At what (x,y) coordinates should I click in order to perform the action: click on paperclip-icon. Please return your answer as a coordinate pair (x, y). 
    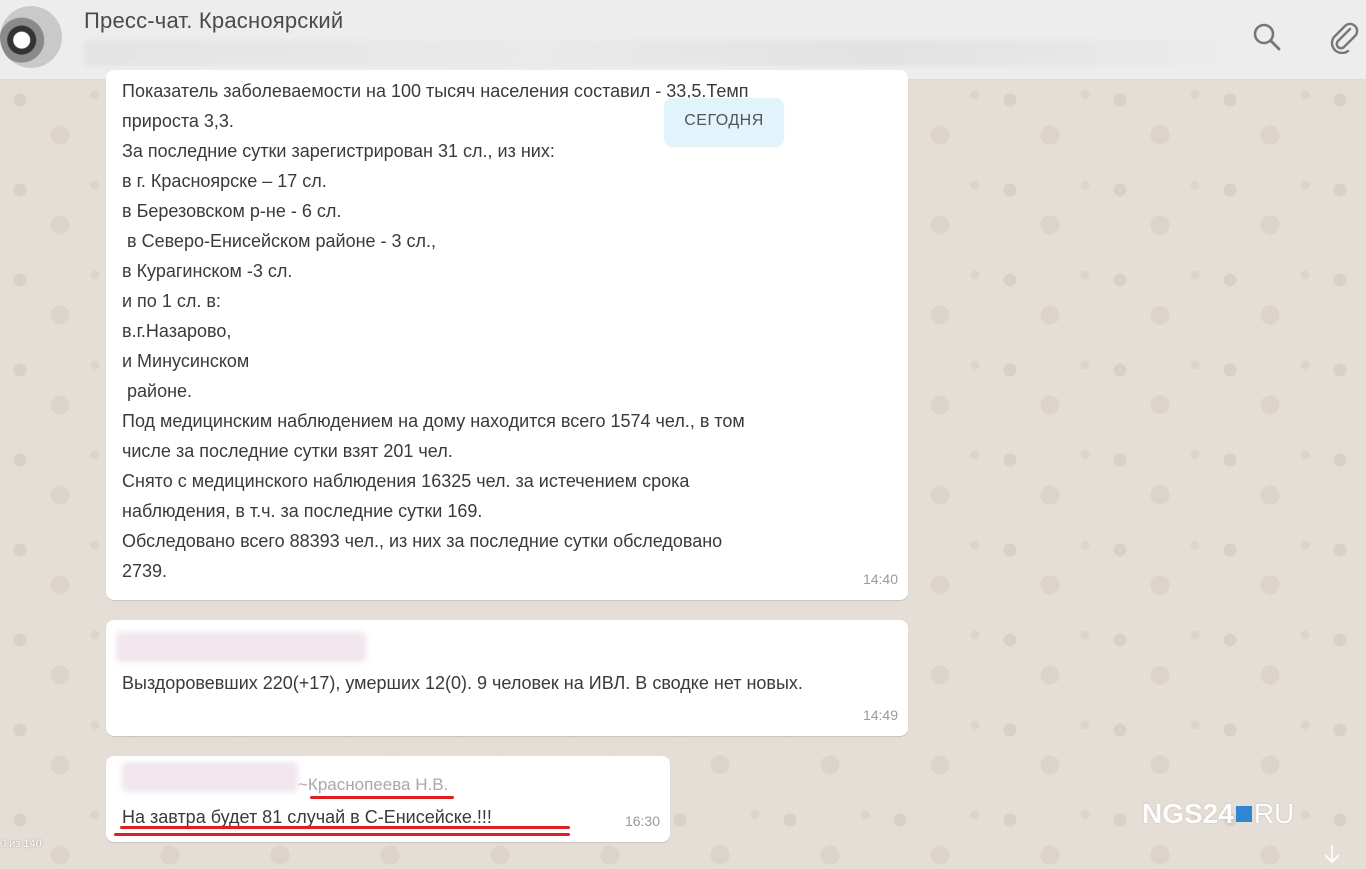
    Looking at the image, I should click on (1343, 37).